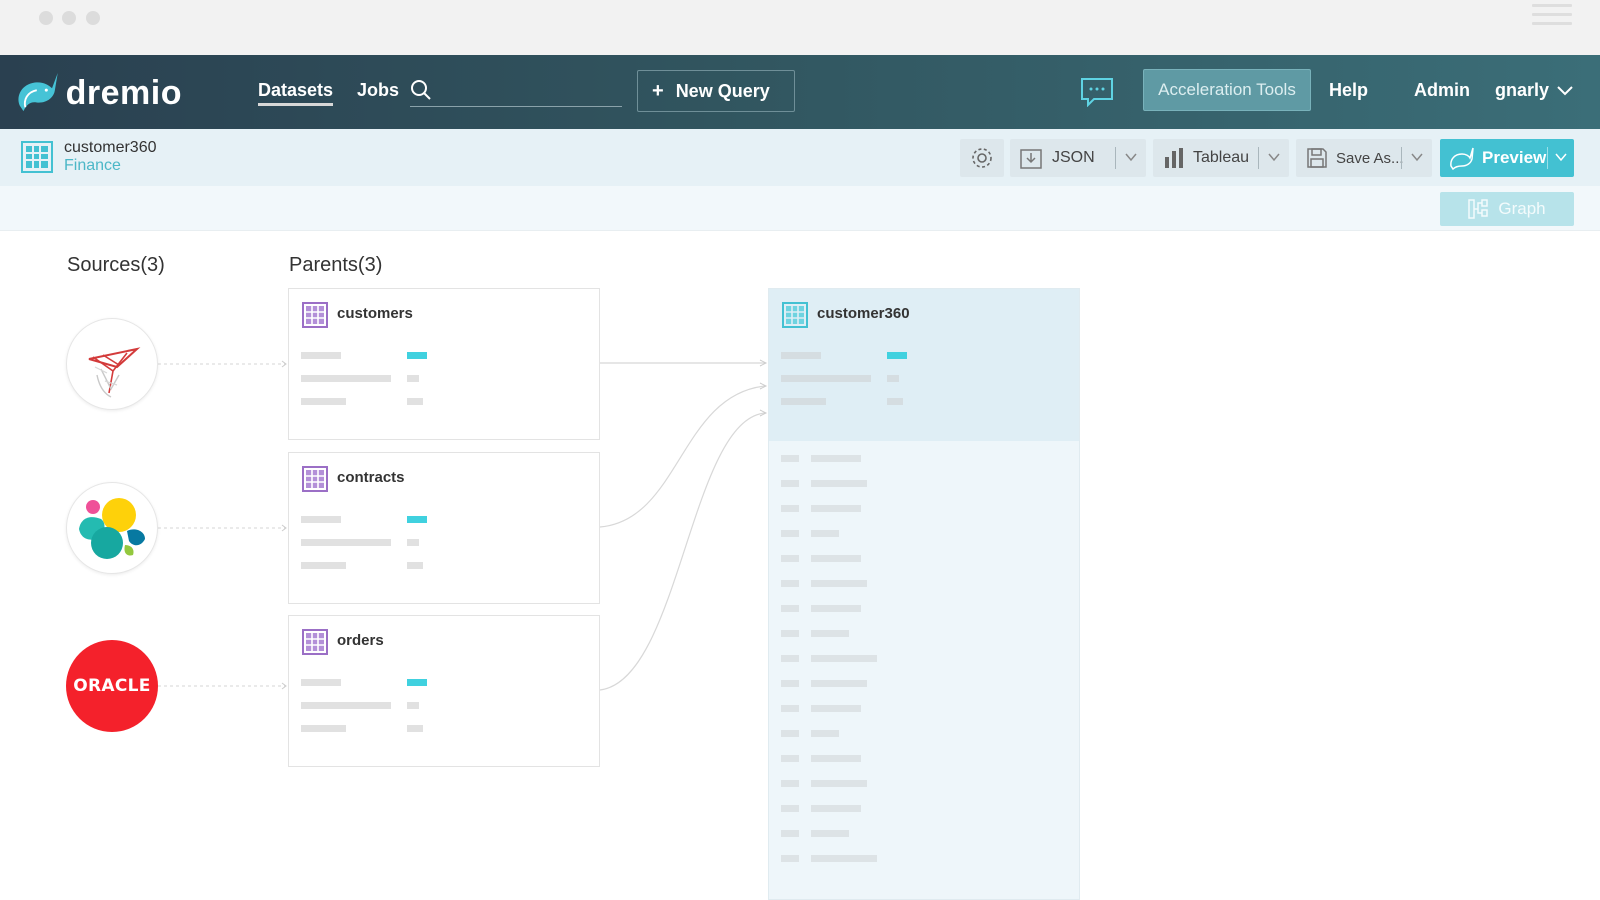  What do you see at coordinates (863, 313) in the screenshot?
I see `result-name: customer360` at bounding box center [863, 313].